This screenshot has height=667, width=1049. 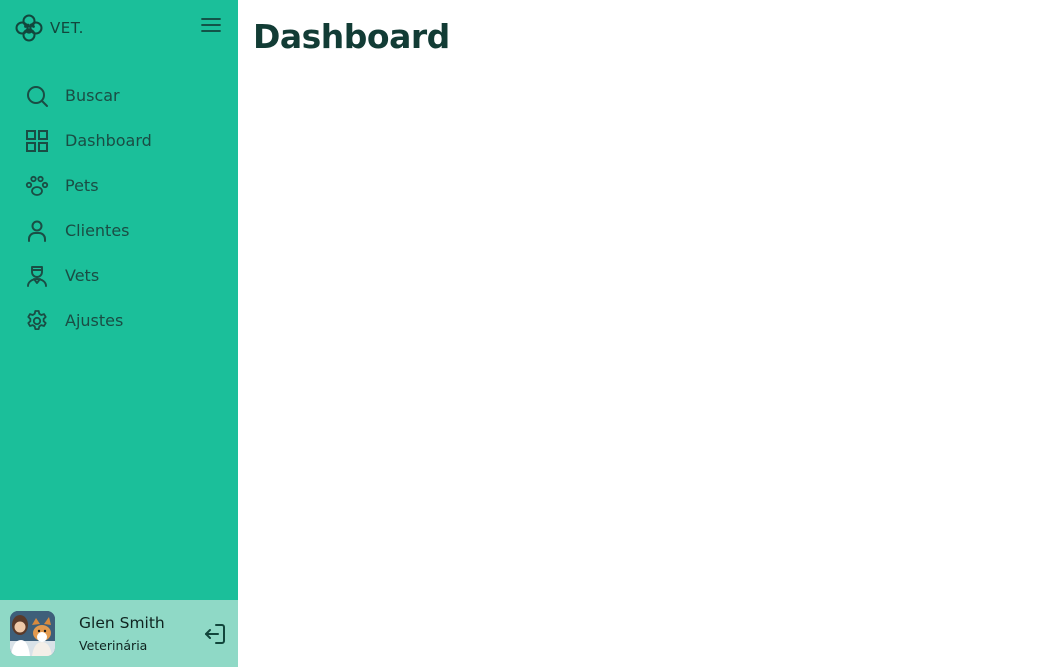 I want to click on hamburger-menu-icon, so click(x=211, y=27).